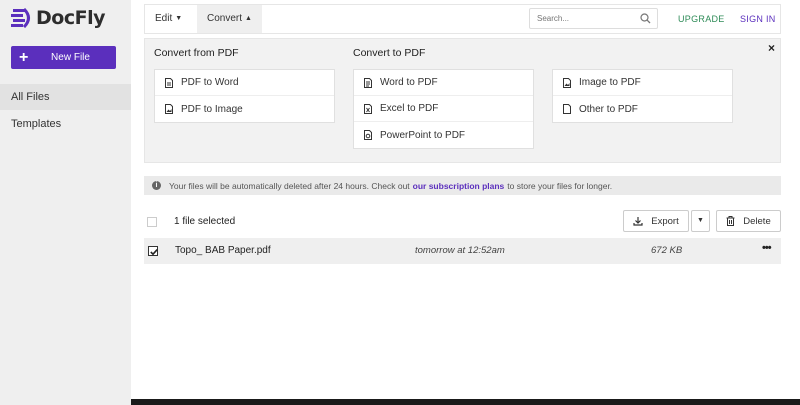 The width and height of the screenshot is (800, 405). Describe the element at coordinates (667, 250) in the screenshot. I see `file-size: 672 KB` at that location.